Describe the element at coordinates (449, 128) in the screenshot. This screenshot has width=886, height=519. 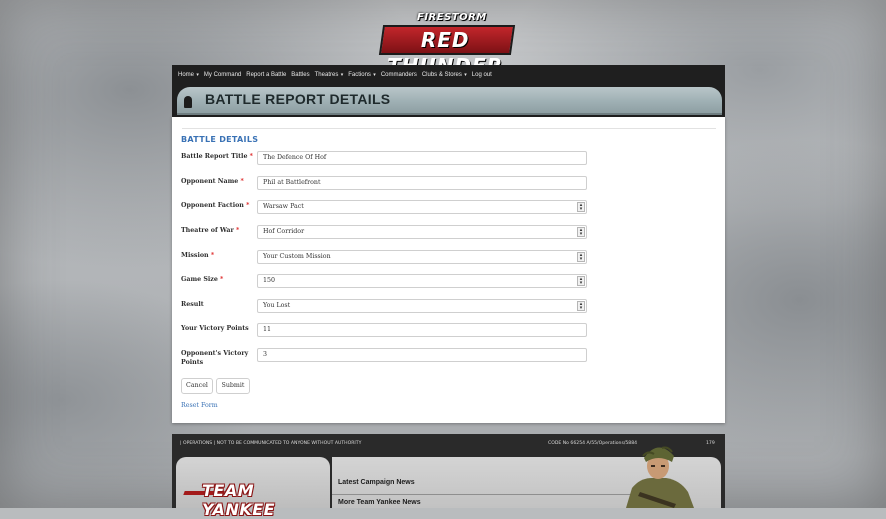
I see `panel-divider` at that location.